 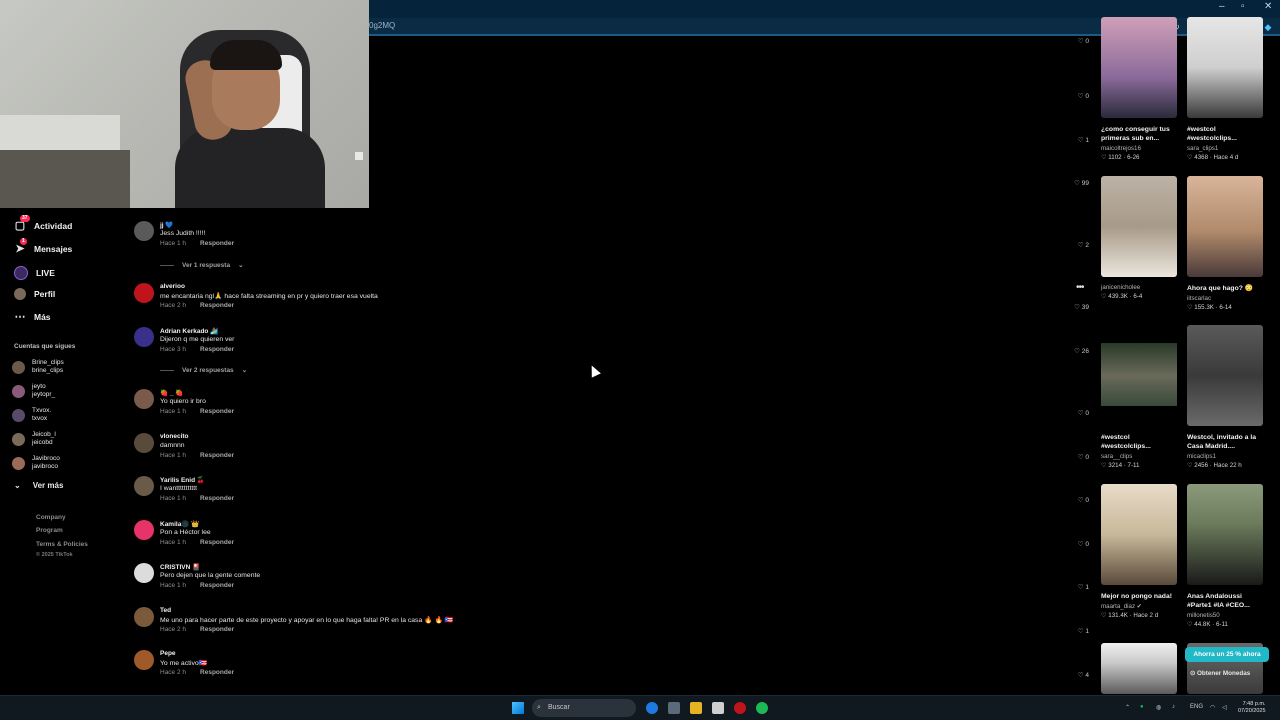 What do you see at coordinates (674, 708) in the screenshot?
I see `calendar-icon` at bounding box center [674, 708].